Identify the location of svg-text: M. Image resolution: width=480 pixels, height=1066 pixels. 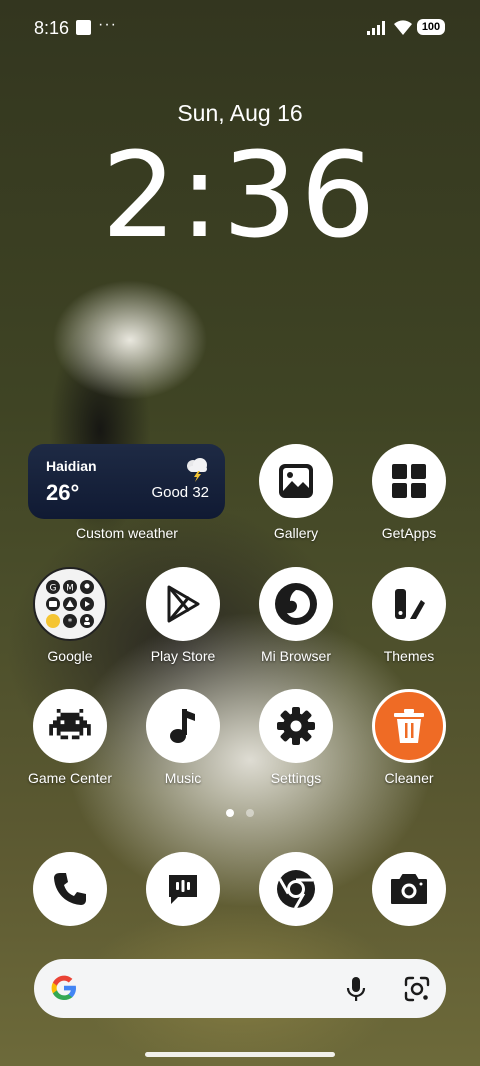
(70, 589).